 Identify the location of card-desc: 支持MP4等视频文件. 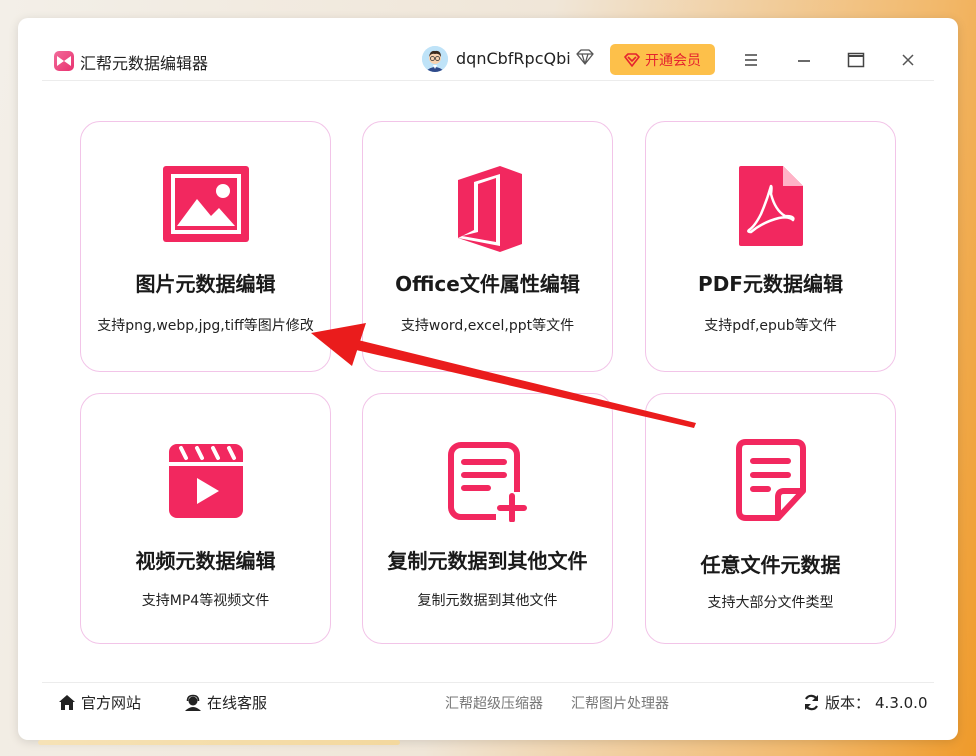
(205, 601).